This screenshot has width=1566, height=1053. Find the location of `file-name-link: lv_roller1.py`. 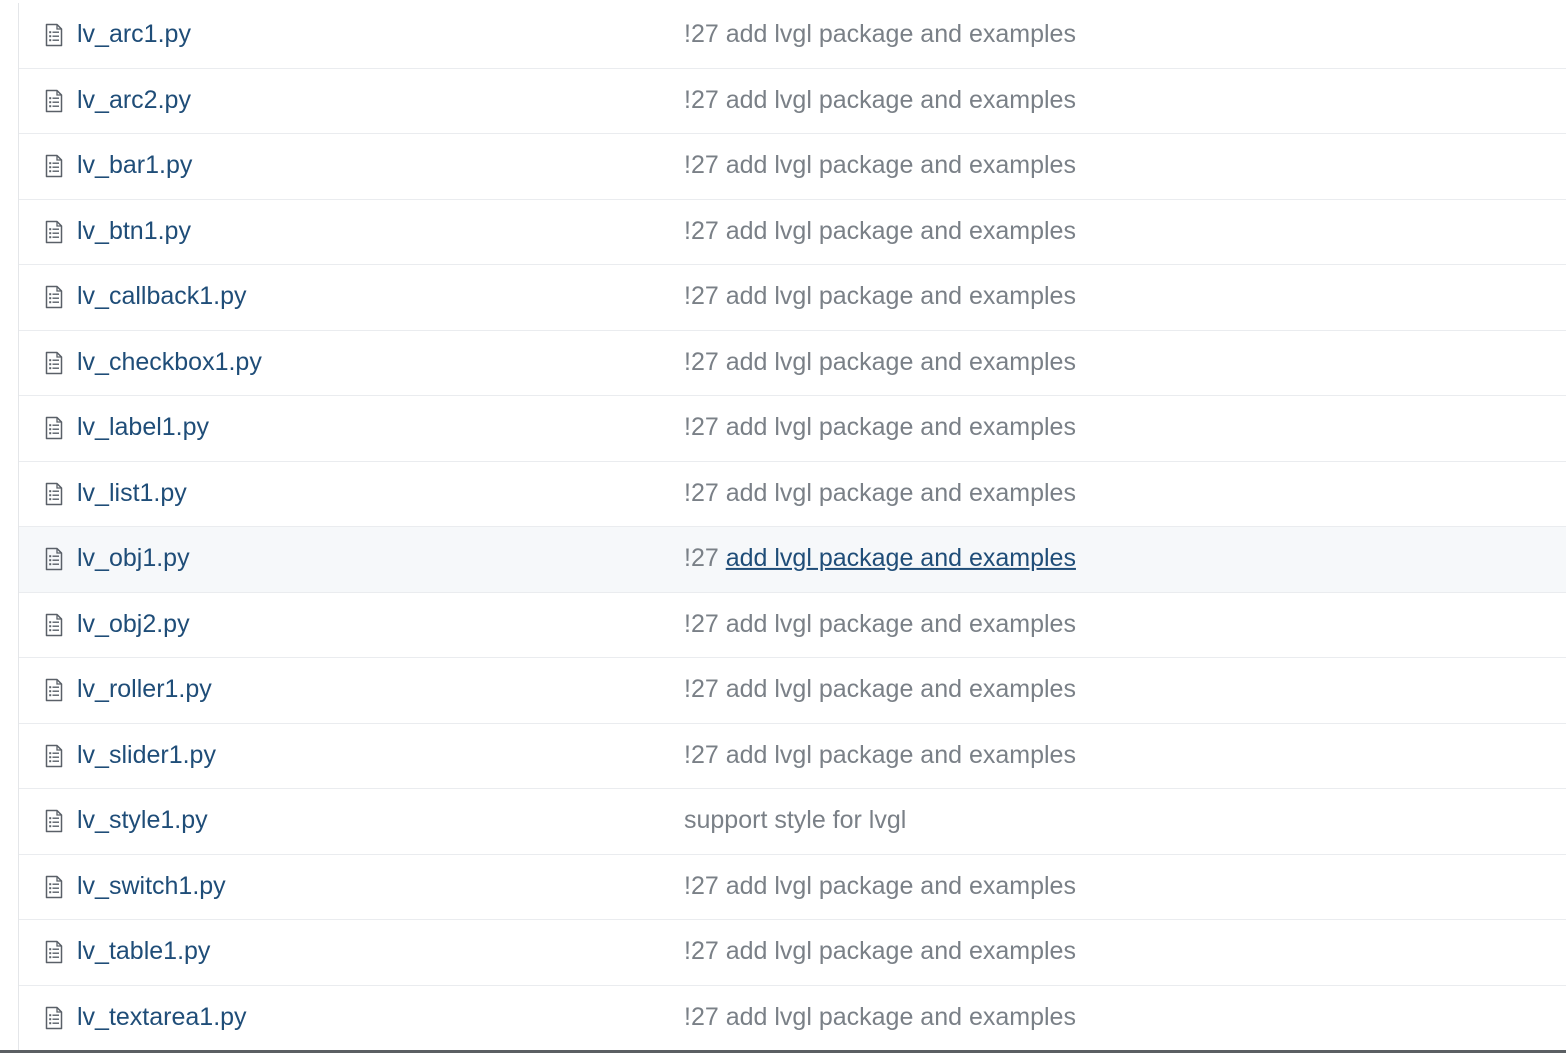

file-name-link: lv_roller1.py is located at coordinates (144, 689).